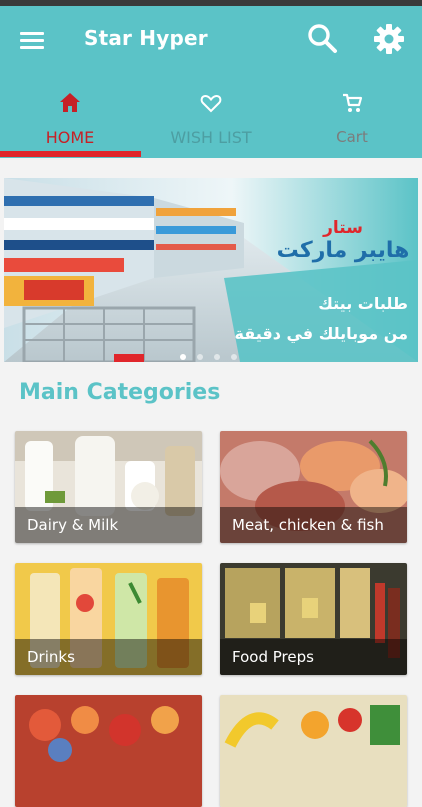  Describe the element at coordinates (120, 392) in the screenshot. I see `main-categories-title: Main Categories` at that location.